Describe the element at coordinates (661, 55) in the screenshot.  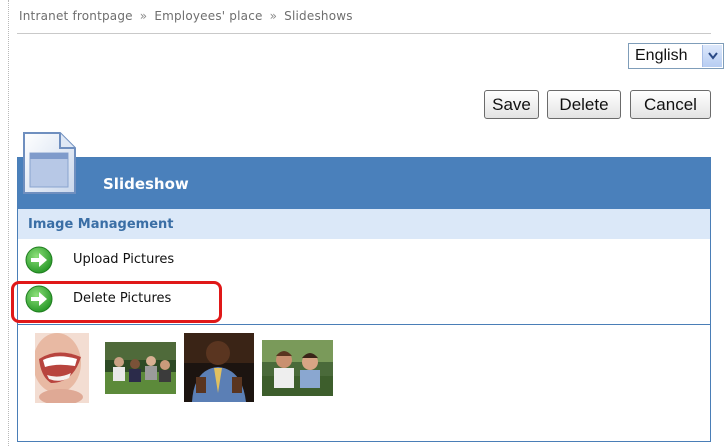
I see `language-select-value: English` at that location.